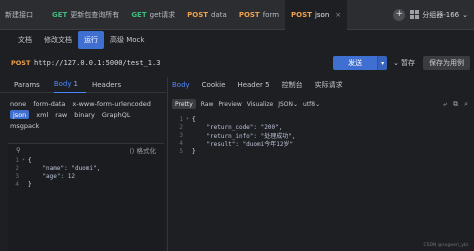  What do you see at coordinates (51, 176) in the screenshot?
I see `code-text: "age": 12` at bounding box center [51, 176].